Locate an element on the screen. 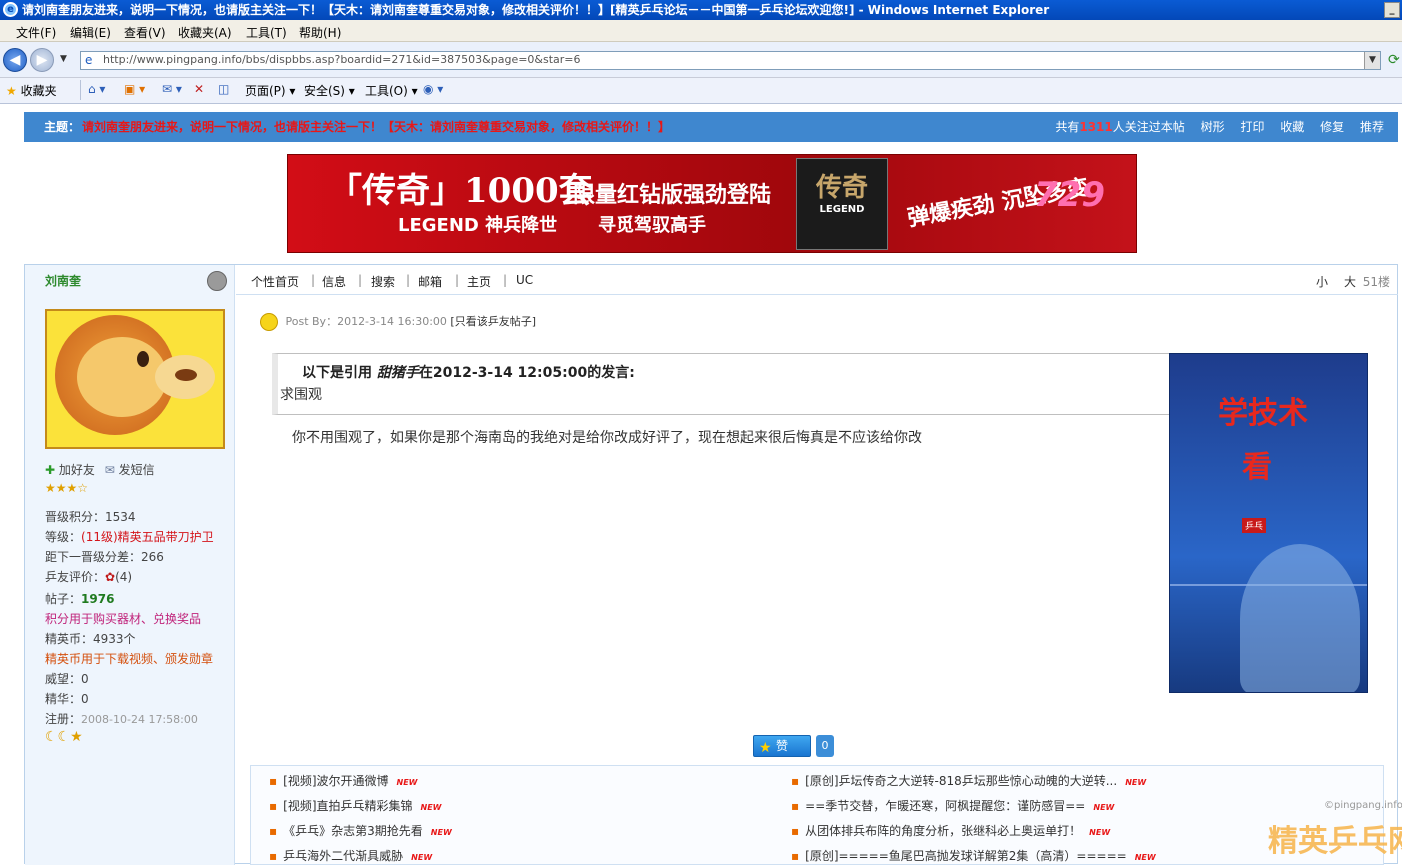  menu-favorites: 收藏夹(A) is located at coordinates (205, 32).